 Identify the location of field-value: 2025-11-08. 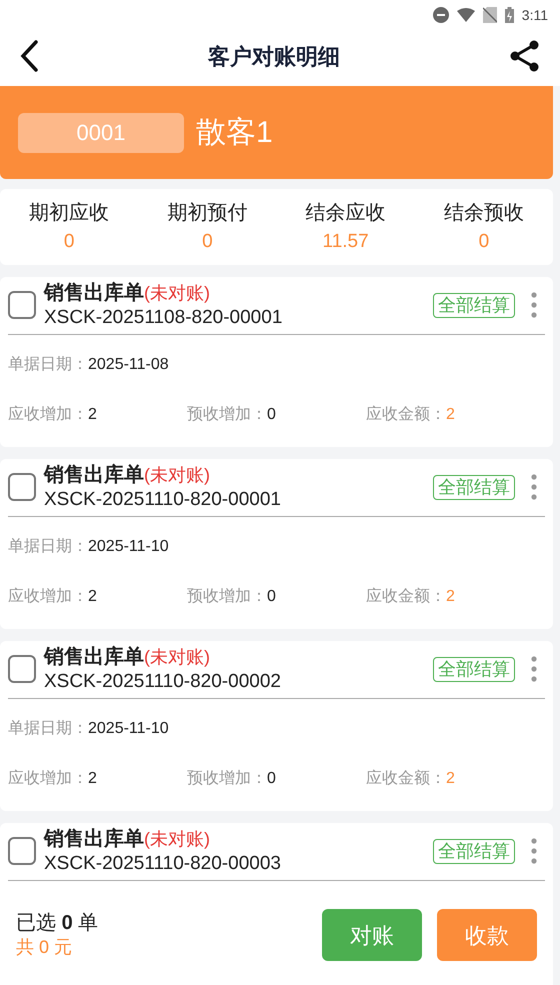
(128, 364).